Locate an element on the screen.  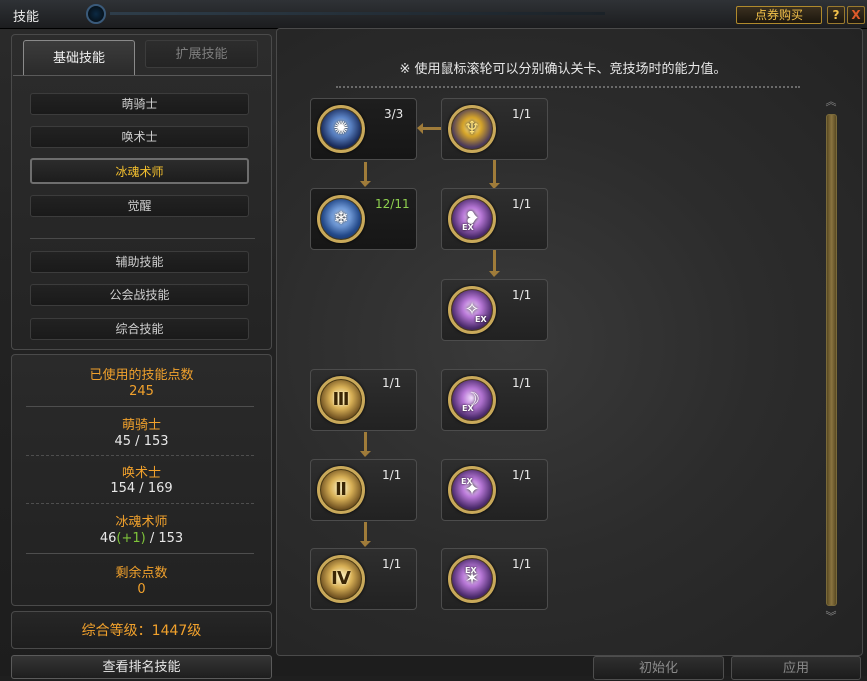
tab-underline is located at coordinates (142, 75).